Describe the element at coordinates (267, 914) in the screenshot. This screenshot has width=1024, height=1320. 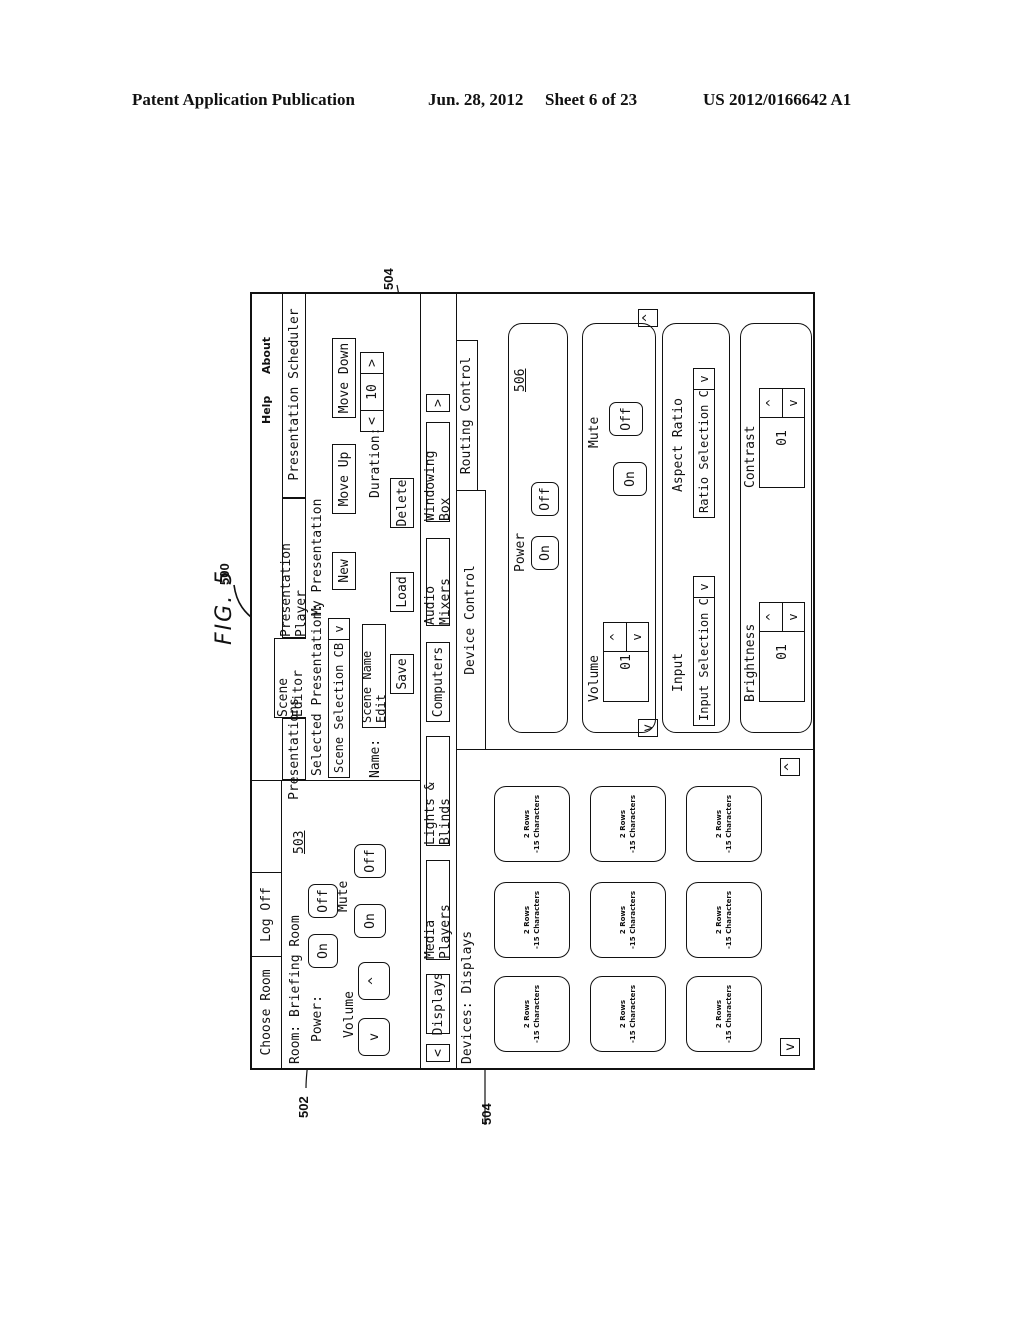
I see `log-off-button: Log Off` at that location.